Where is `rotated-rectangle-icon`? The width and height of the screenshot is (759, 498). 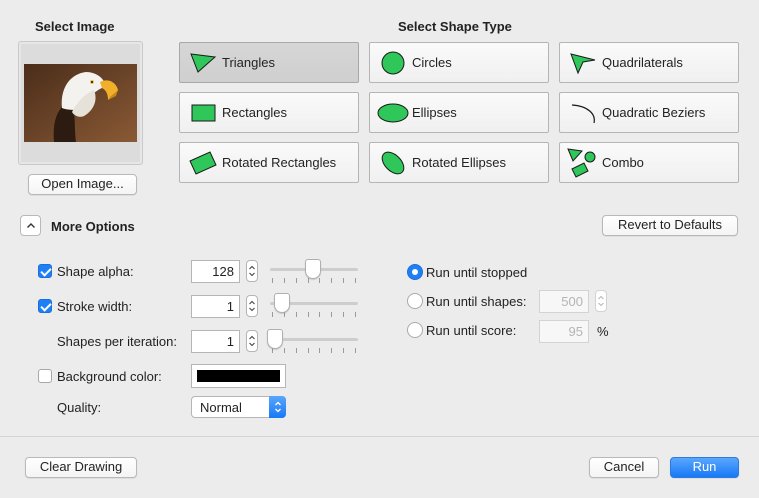 rotated-rectangle-icon is located at coordinates (203, 163).